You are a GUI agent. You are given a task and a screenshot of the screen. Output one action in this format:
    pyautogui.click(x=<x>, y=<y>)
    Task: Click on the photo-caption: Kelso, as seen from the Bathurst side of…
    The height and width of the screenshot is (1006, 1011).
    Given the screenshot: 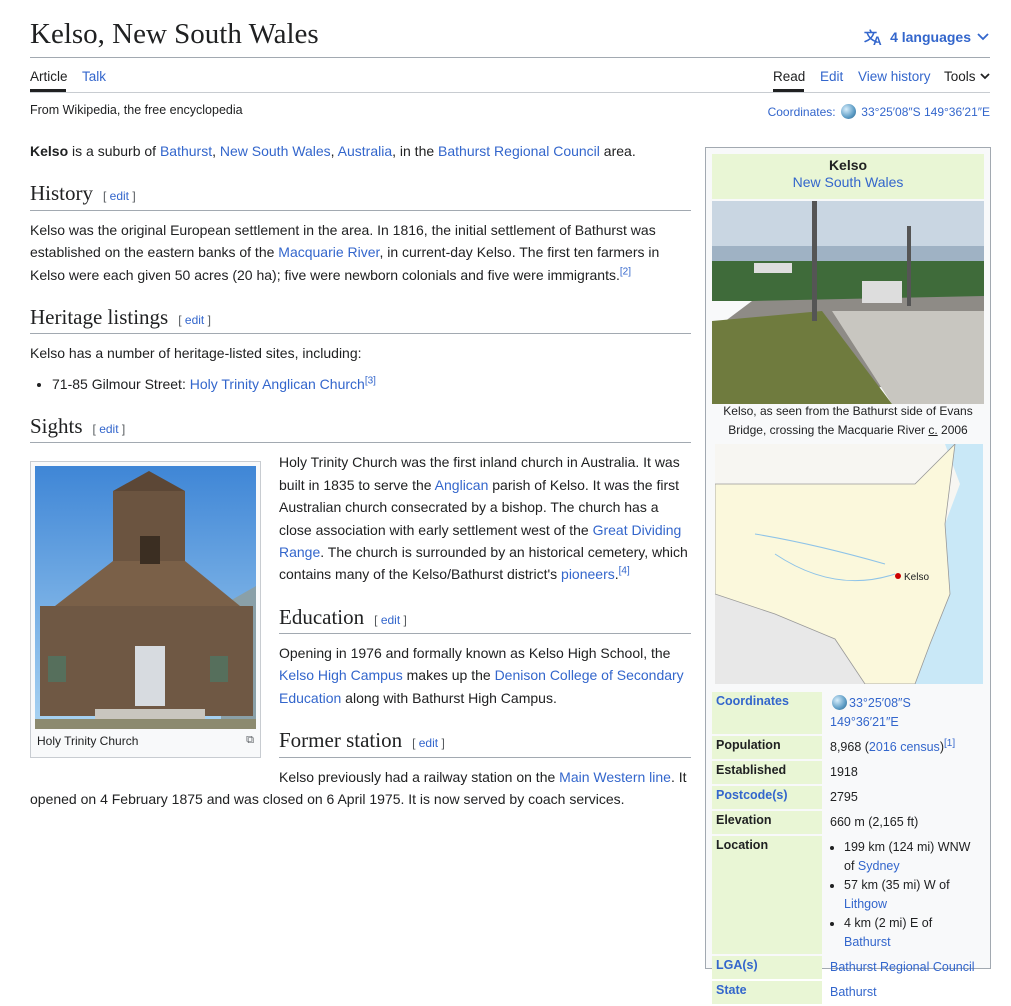 What is the action you would take?
    pyautogui.click(x=848, y=421)
    